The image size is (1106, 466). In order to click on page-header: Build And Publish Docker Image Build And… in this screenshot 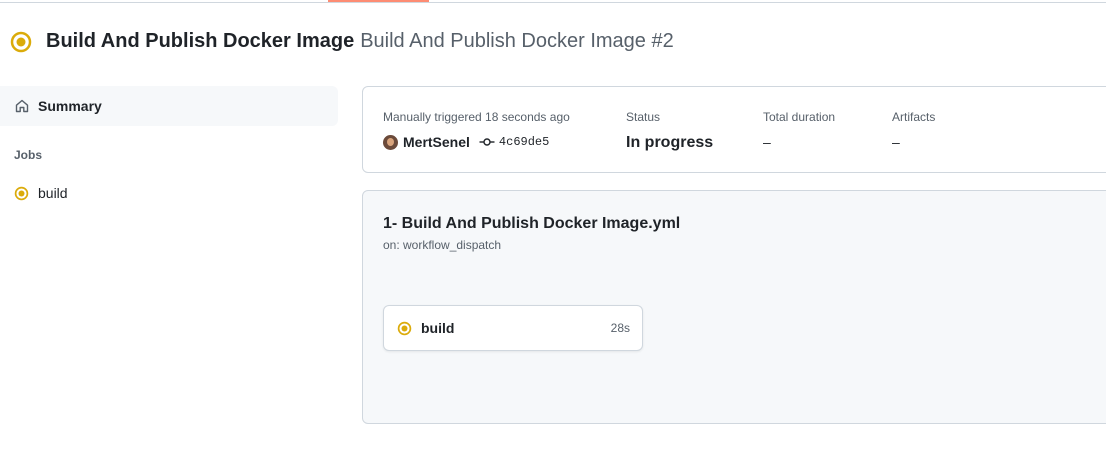, I will do `click(342, 41)`.